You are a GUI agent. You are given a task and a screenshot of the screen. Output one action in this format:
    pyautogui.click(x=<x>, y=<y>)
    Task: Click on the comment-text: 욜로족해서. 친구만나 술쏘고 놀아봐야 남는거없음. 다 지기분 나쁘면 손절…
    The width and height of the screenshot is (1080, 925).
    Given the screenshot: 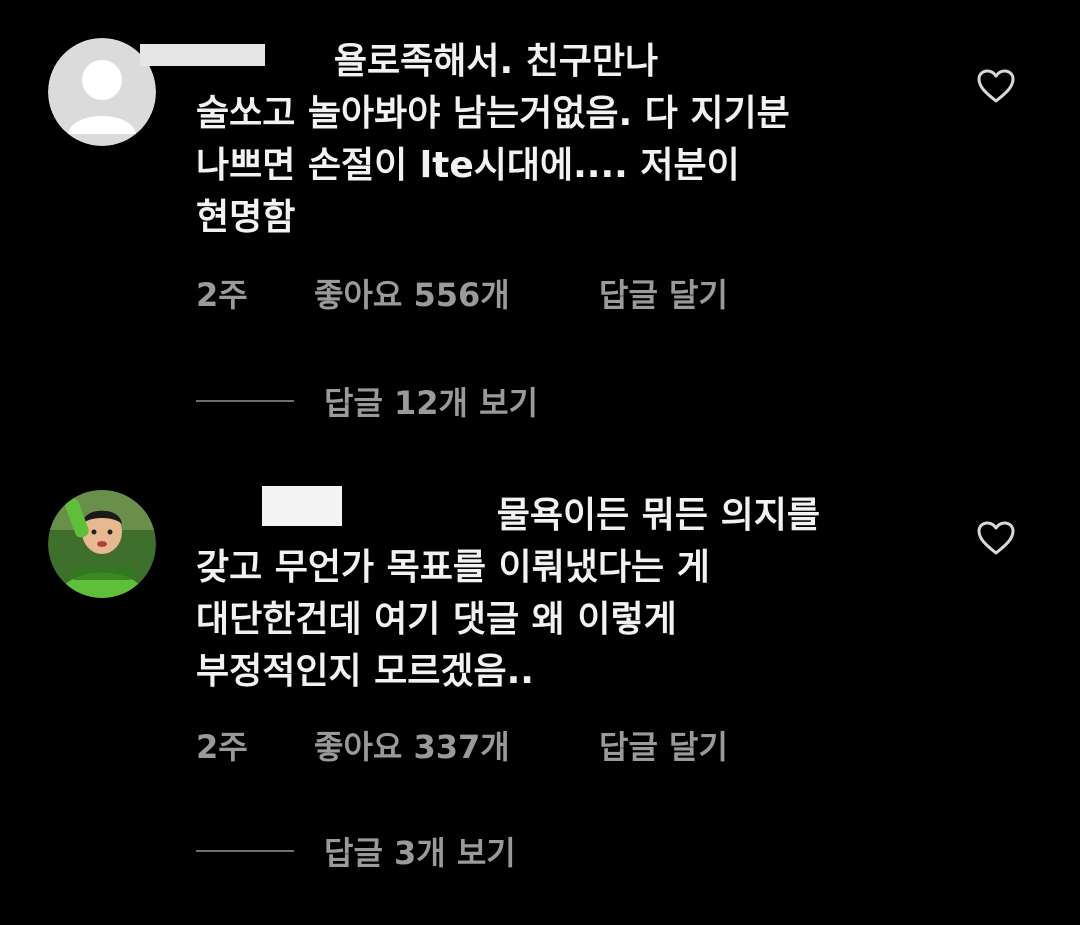 What is the action you would take?
    pyautogui.click(x=493, y=139)
    